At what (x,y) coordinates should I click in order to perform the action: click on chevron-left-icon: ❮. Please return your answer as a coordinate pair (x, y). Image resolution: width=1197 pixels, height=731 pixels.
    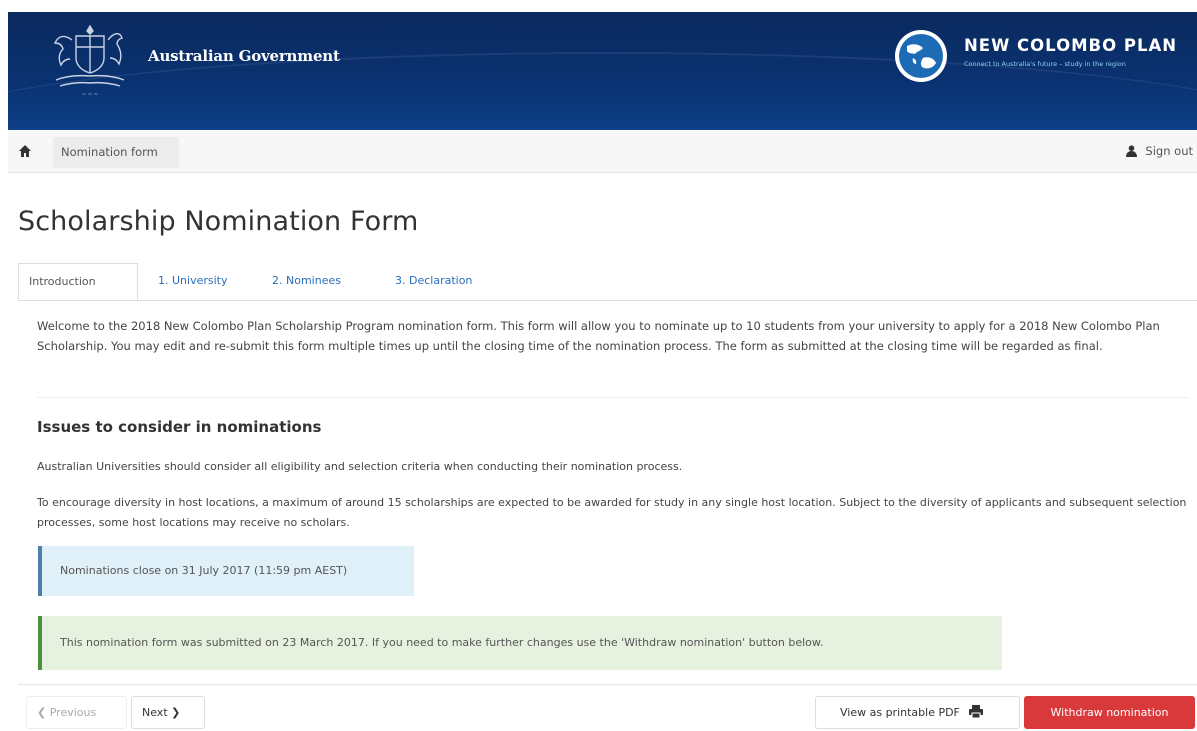
    Looking at the image, I should click on (42, 712).